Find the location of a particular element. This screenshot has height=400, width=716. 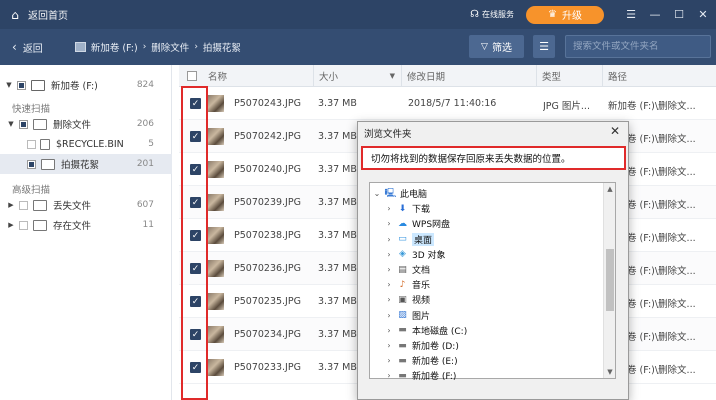

checkbox-highlight-frame is located at coordinates (194, 243).